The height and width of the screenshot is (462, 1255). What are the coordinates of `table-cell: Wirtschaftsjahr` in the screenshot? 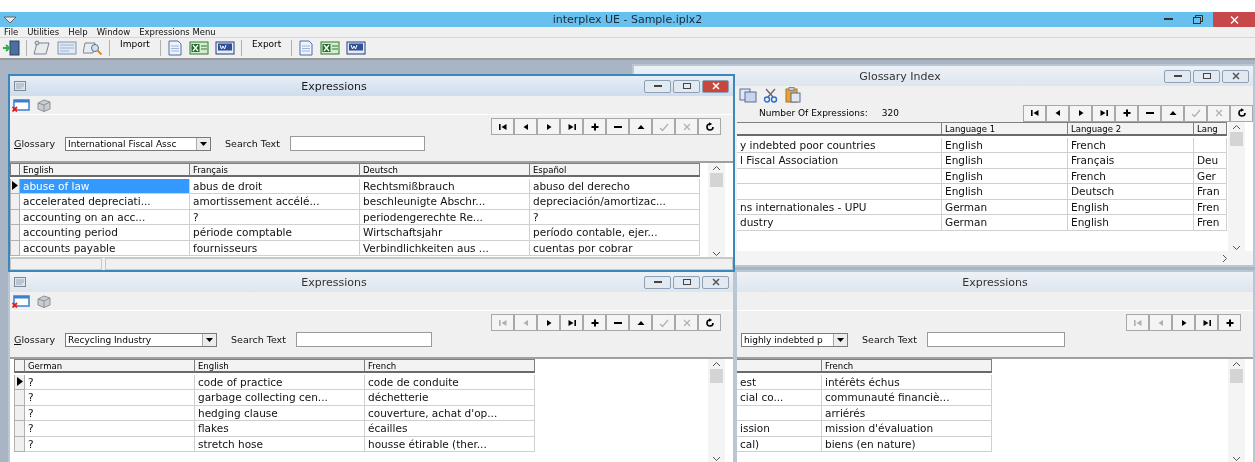 It's located at (445, 233).